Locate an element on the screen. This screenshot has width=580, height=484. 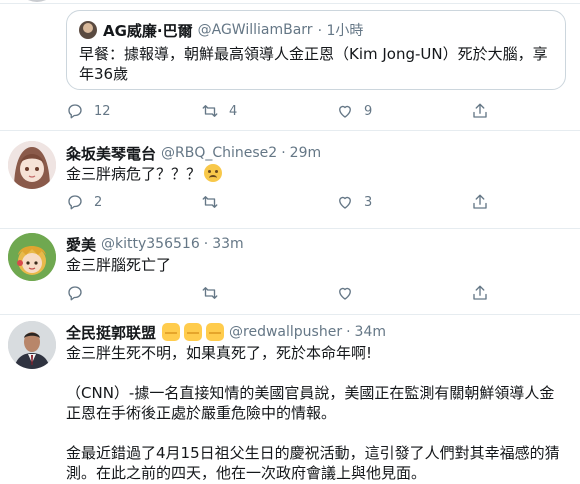
like-button is located at coordinates (403, 293).